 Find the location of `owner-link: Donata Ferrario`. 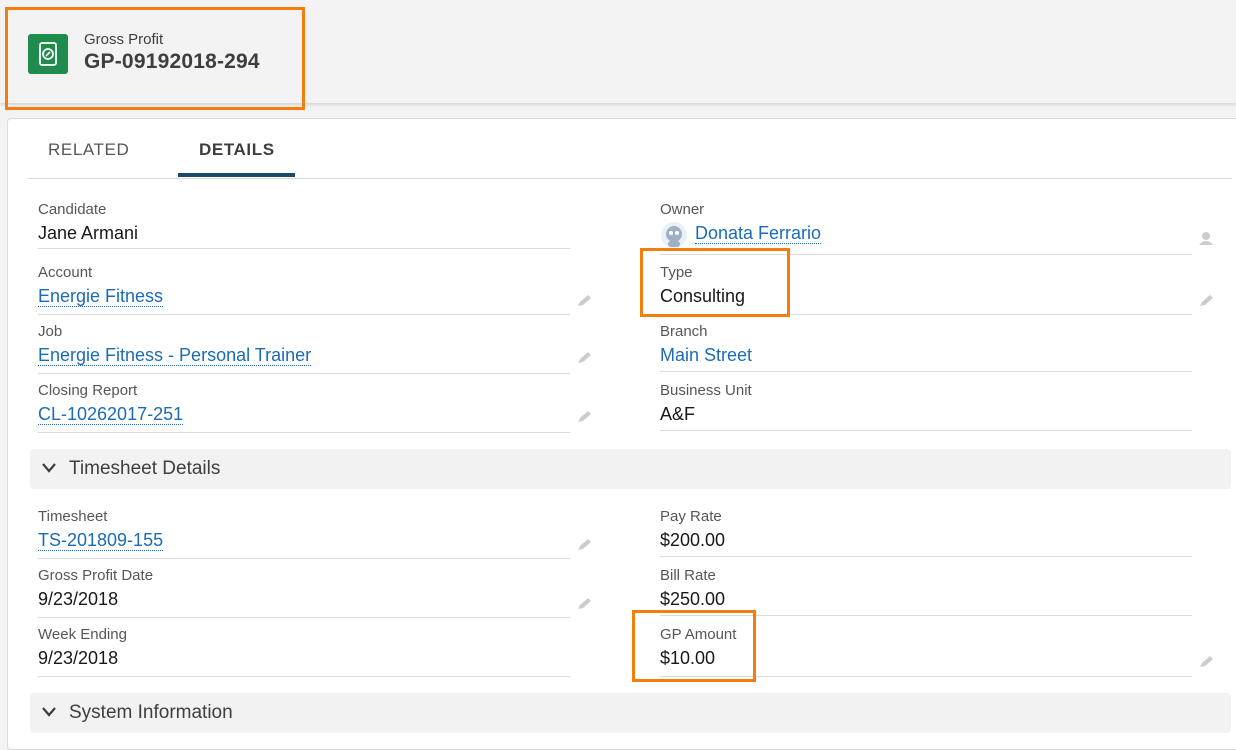

owner-link: Donata Ferrario is located at coordinates (758, 233).